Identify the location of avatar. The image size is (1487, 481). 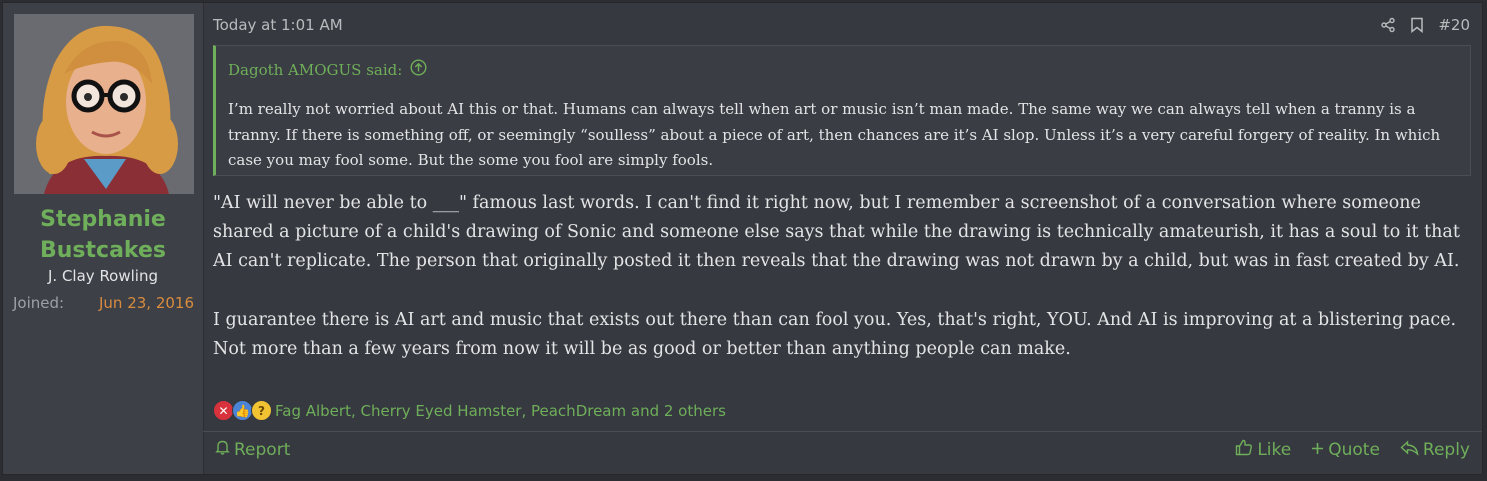
(104, 104).